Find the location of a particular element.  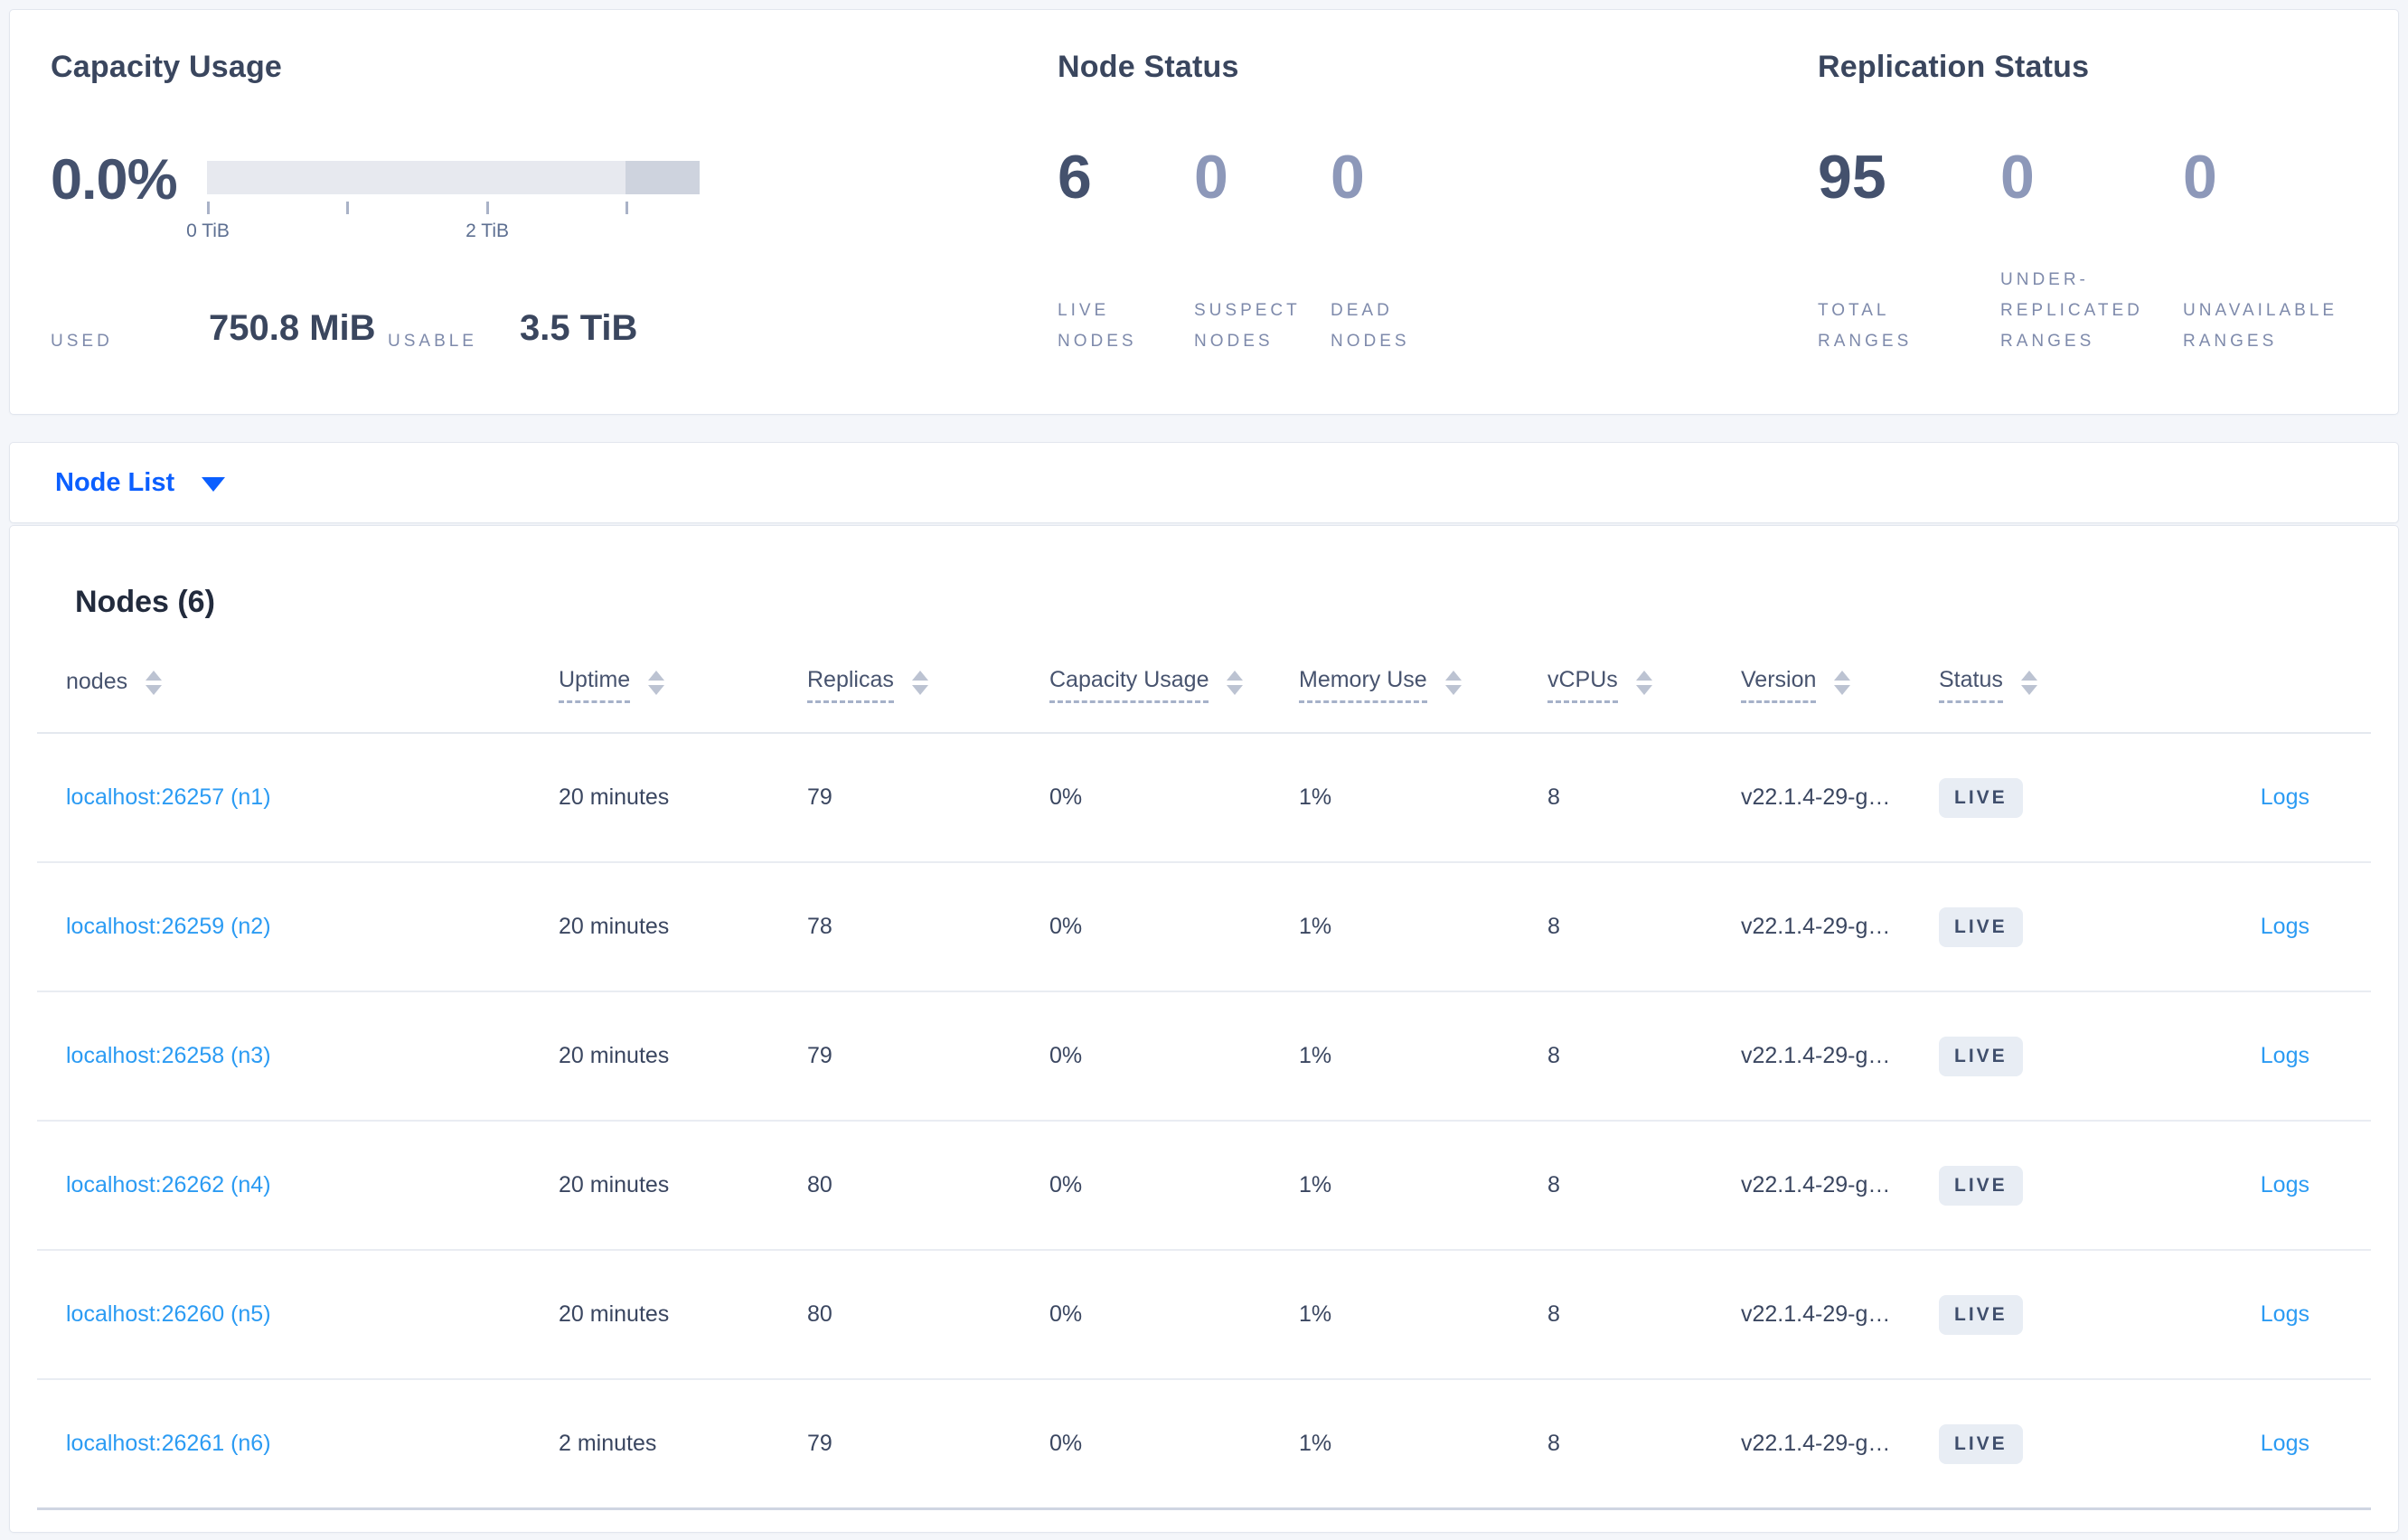

node-link: localhost:26259 (n2) is located at coordinates (168, 927).